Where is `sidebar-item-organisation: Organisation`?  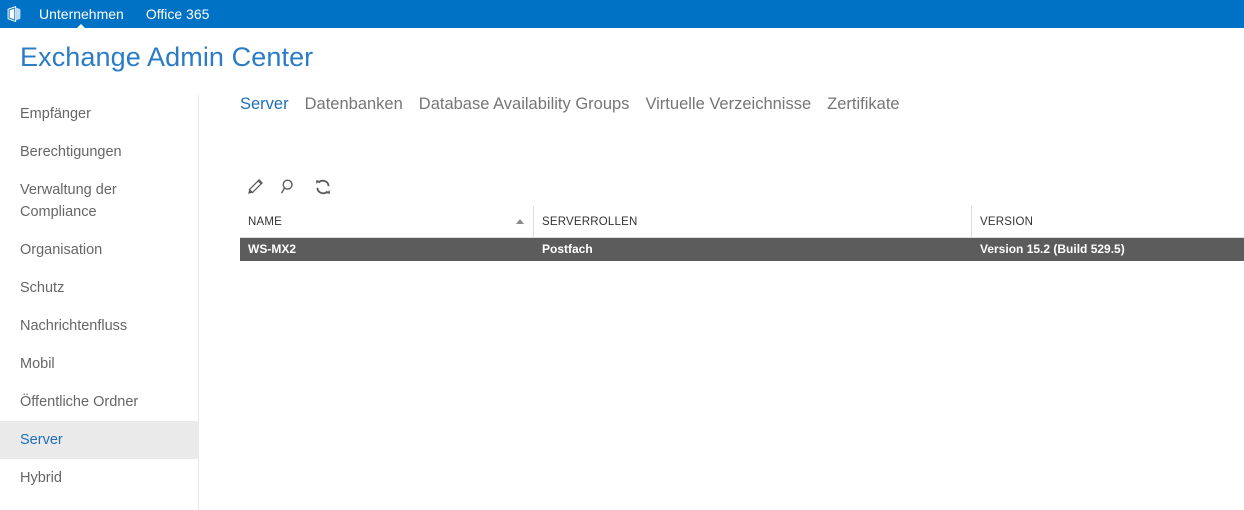
sidebar-item-organisation: Organisation is located at coordinates (99, 250).